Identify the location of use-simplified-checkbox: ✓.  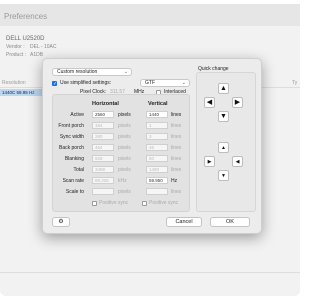
(54, 84).